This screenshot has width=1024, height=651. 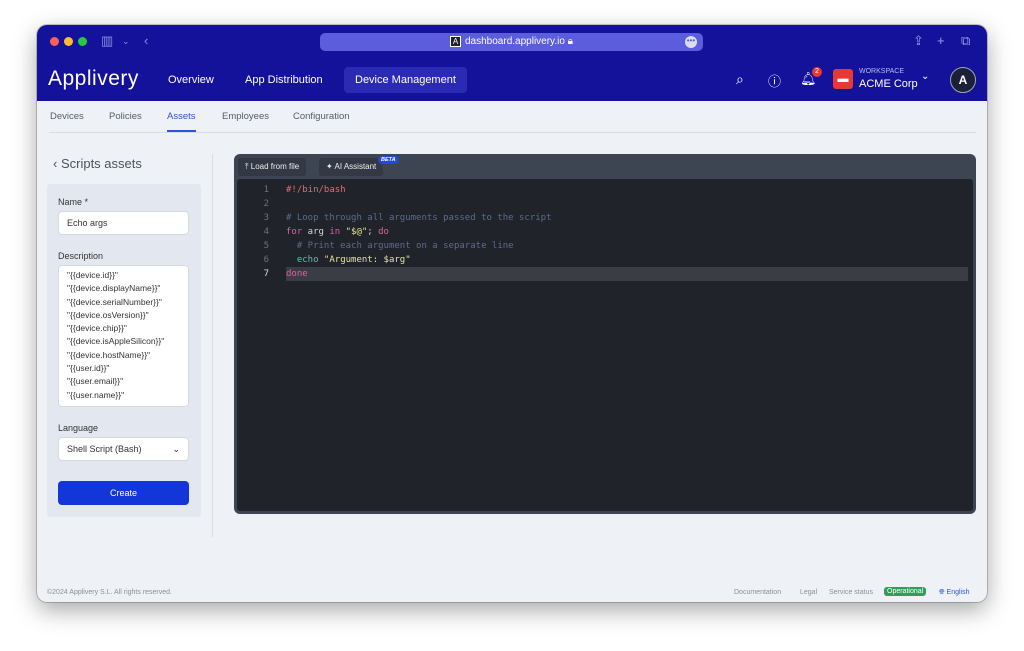 I want to click on help-icon: ⓘ, so click(x=774, y=80).